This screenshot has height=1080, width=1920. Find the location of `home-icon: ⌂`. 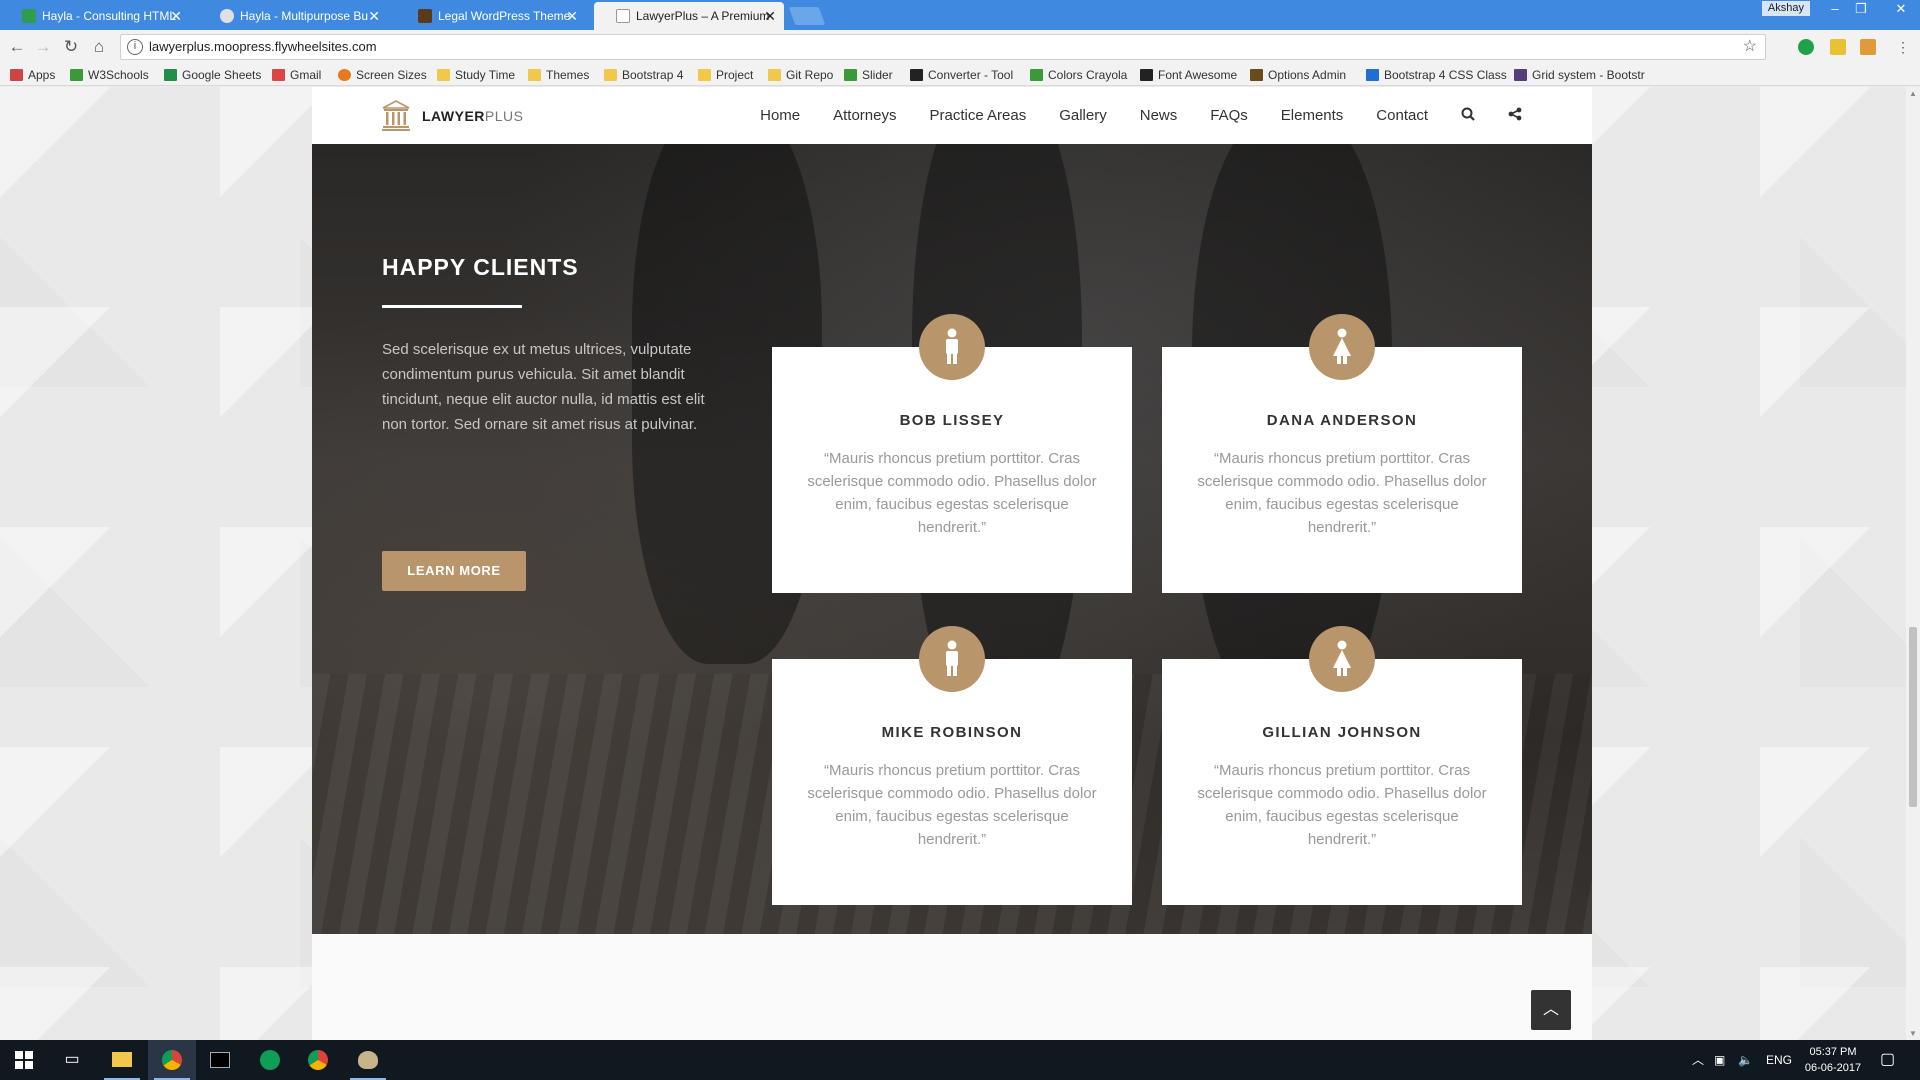

home-icon: ⌂ is located at coordinates (99, 47).